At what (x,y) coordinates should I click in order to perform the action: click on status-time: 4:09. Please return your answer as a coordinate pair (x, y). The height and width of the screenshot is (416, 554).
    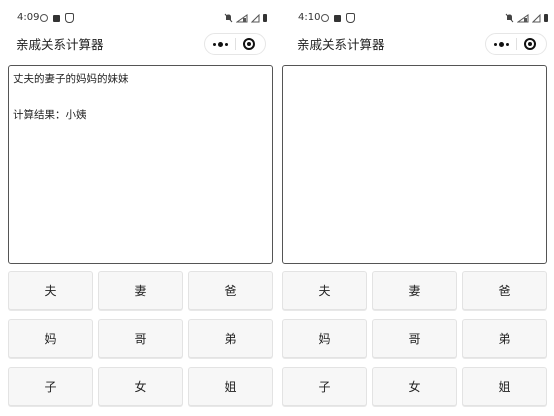
    Looking at the image, I should click on (28, 17).